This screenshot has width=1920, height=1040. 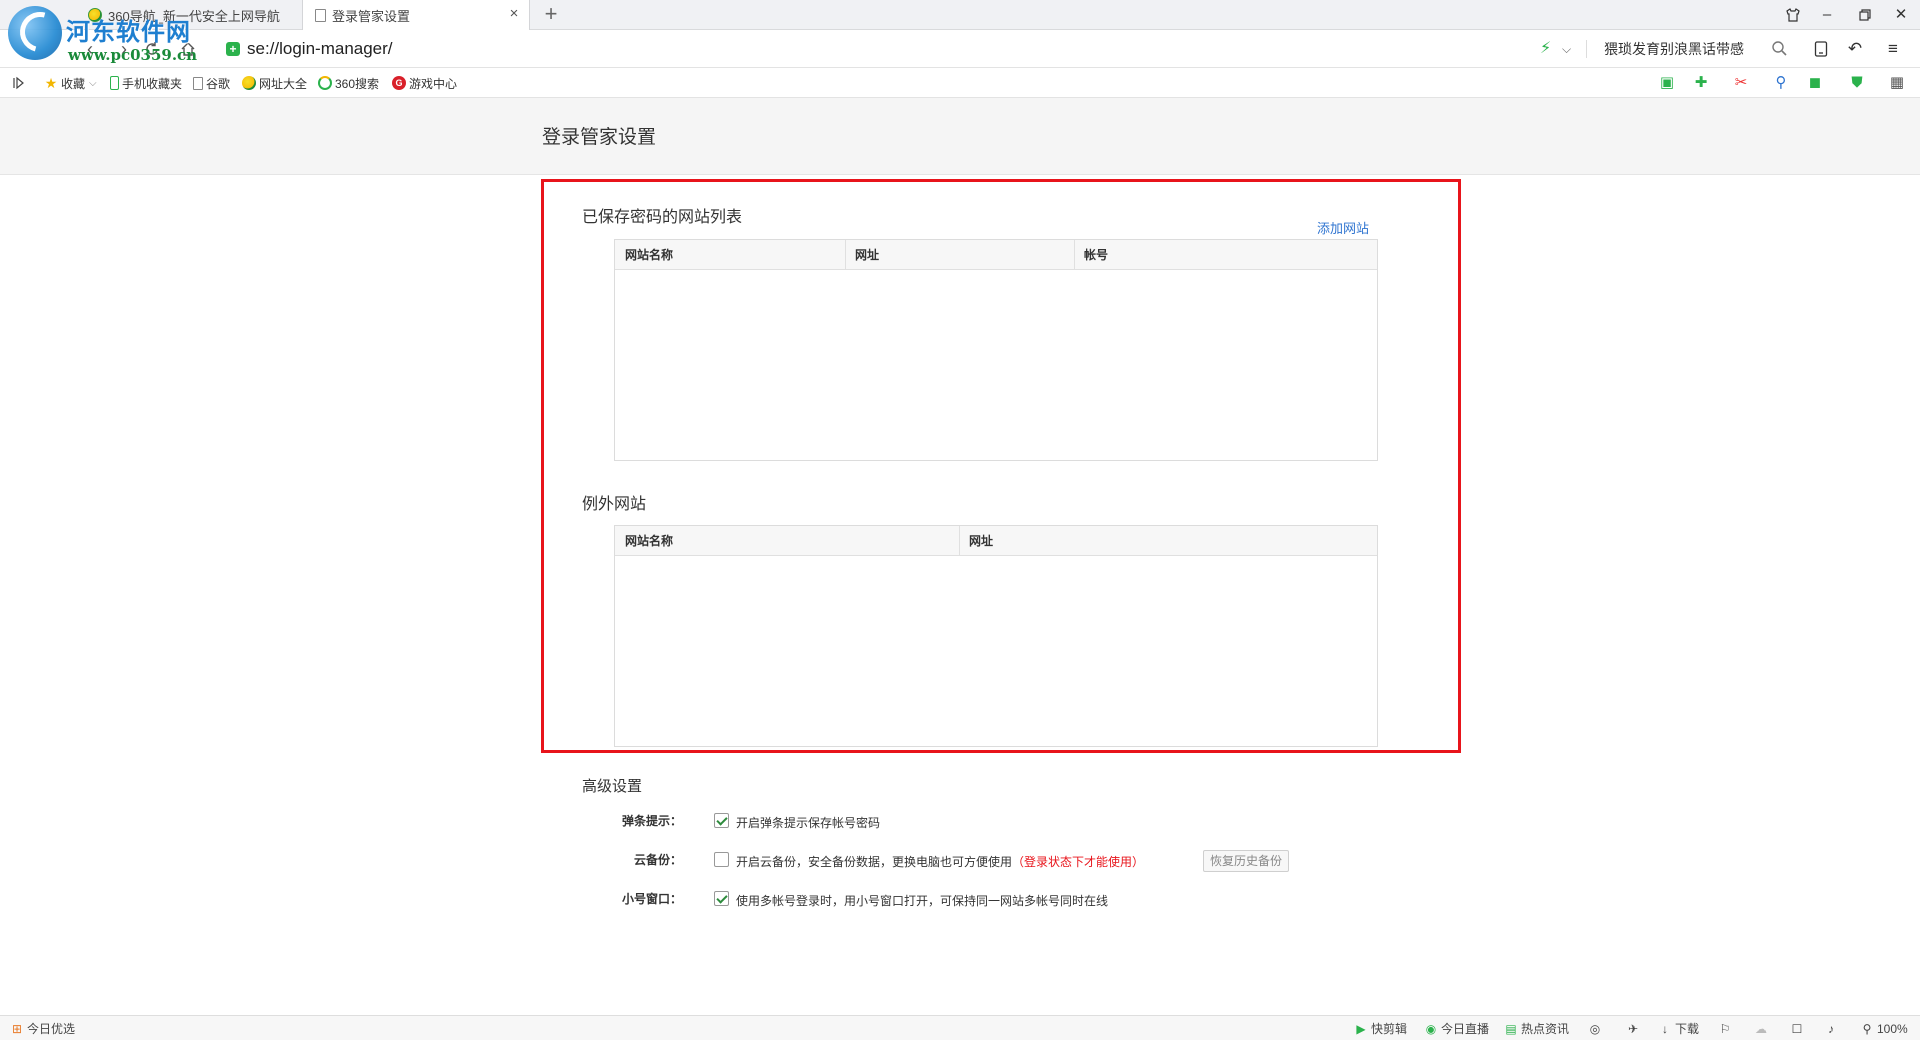 I want to click on phone-icon, so click(x=114, y=83).